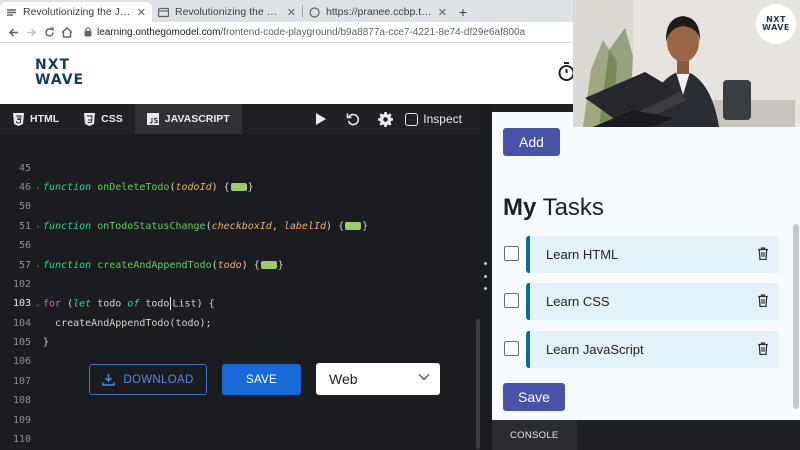 Image resolution: width=800 pixels, height=450 pixels. What do you see at coordinates (534, 435) in the screenshot?
I see `console-tab: CONSOLE` at bounding box center [534, 435].